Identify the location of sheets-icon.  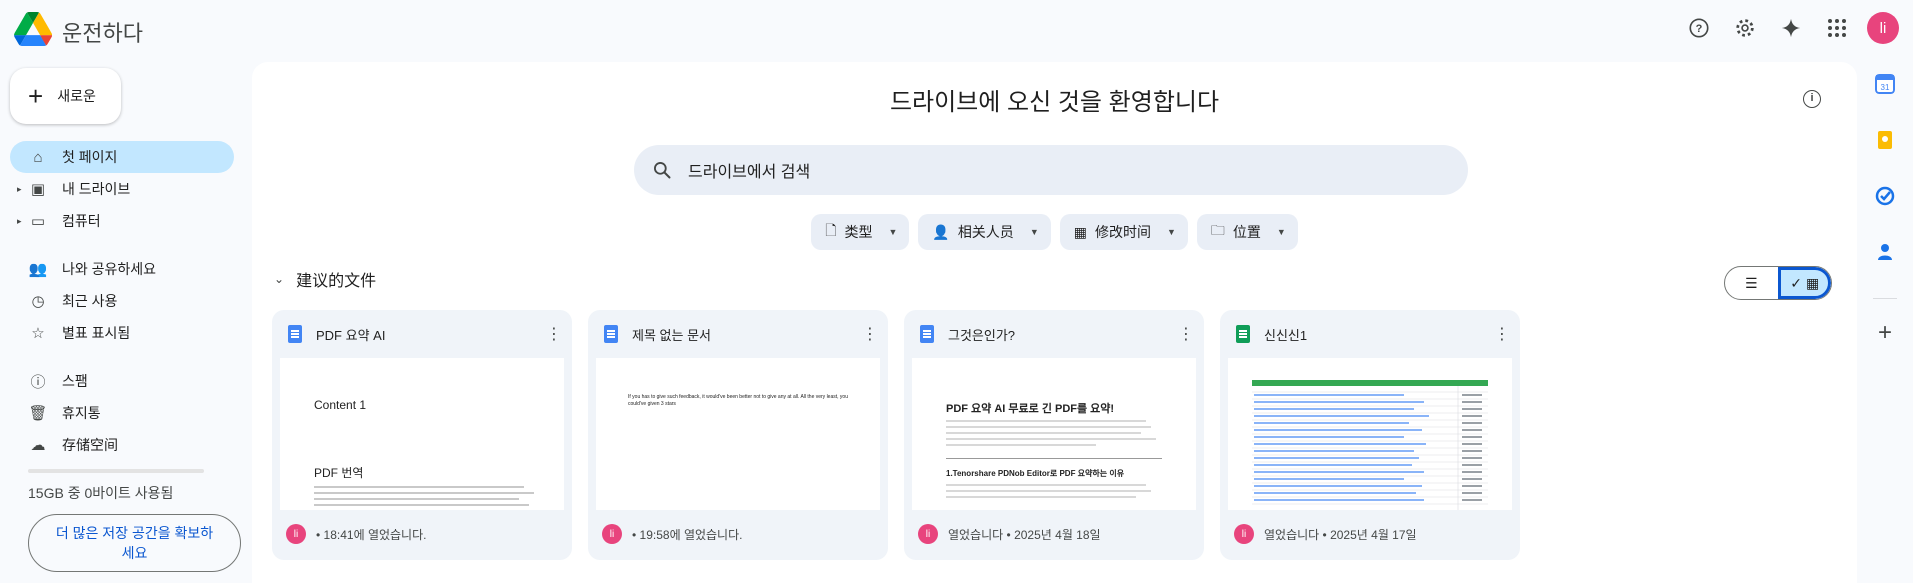
(1243, 334).